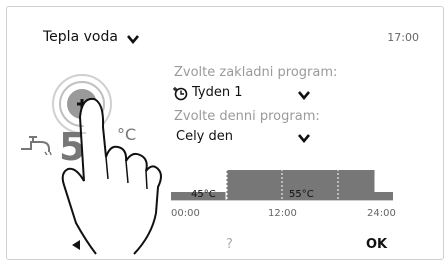 This screenshot has width=448, height=264. Describe the element at coordinates (301, 194) in the screenshot. I see `segment-temp-label: 55°C` at that location.